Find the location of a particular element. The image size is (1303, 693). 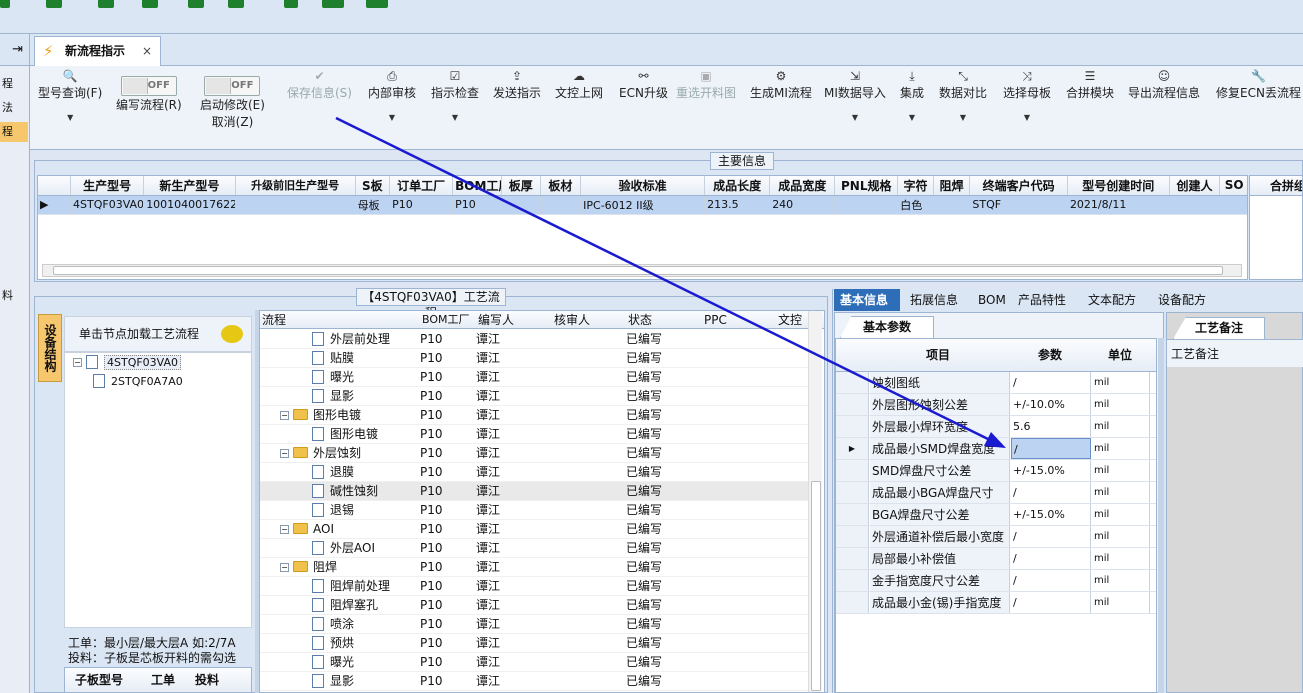

start-edit-toggle: OFF 启动修改(E) 取消(Z) is located at coordinates (232, 103).